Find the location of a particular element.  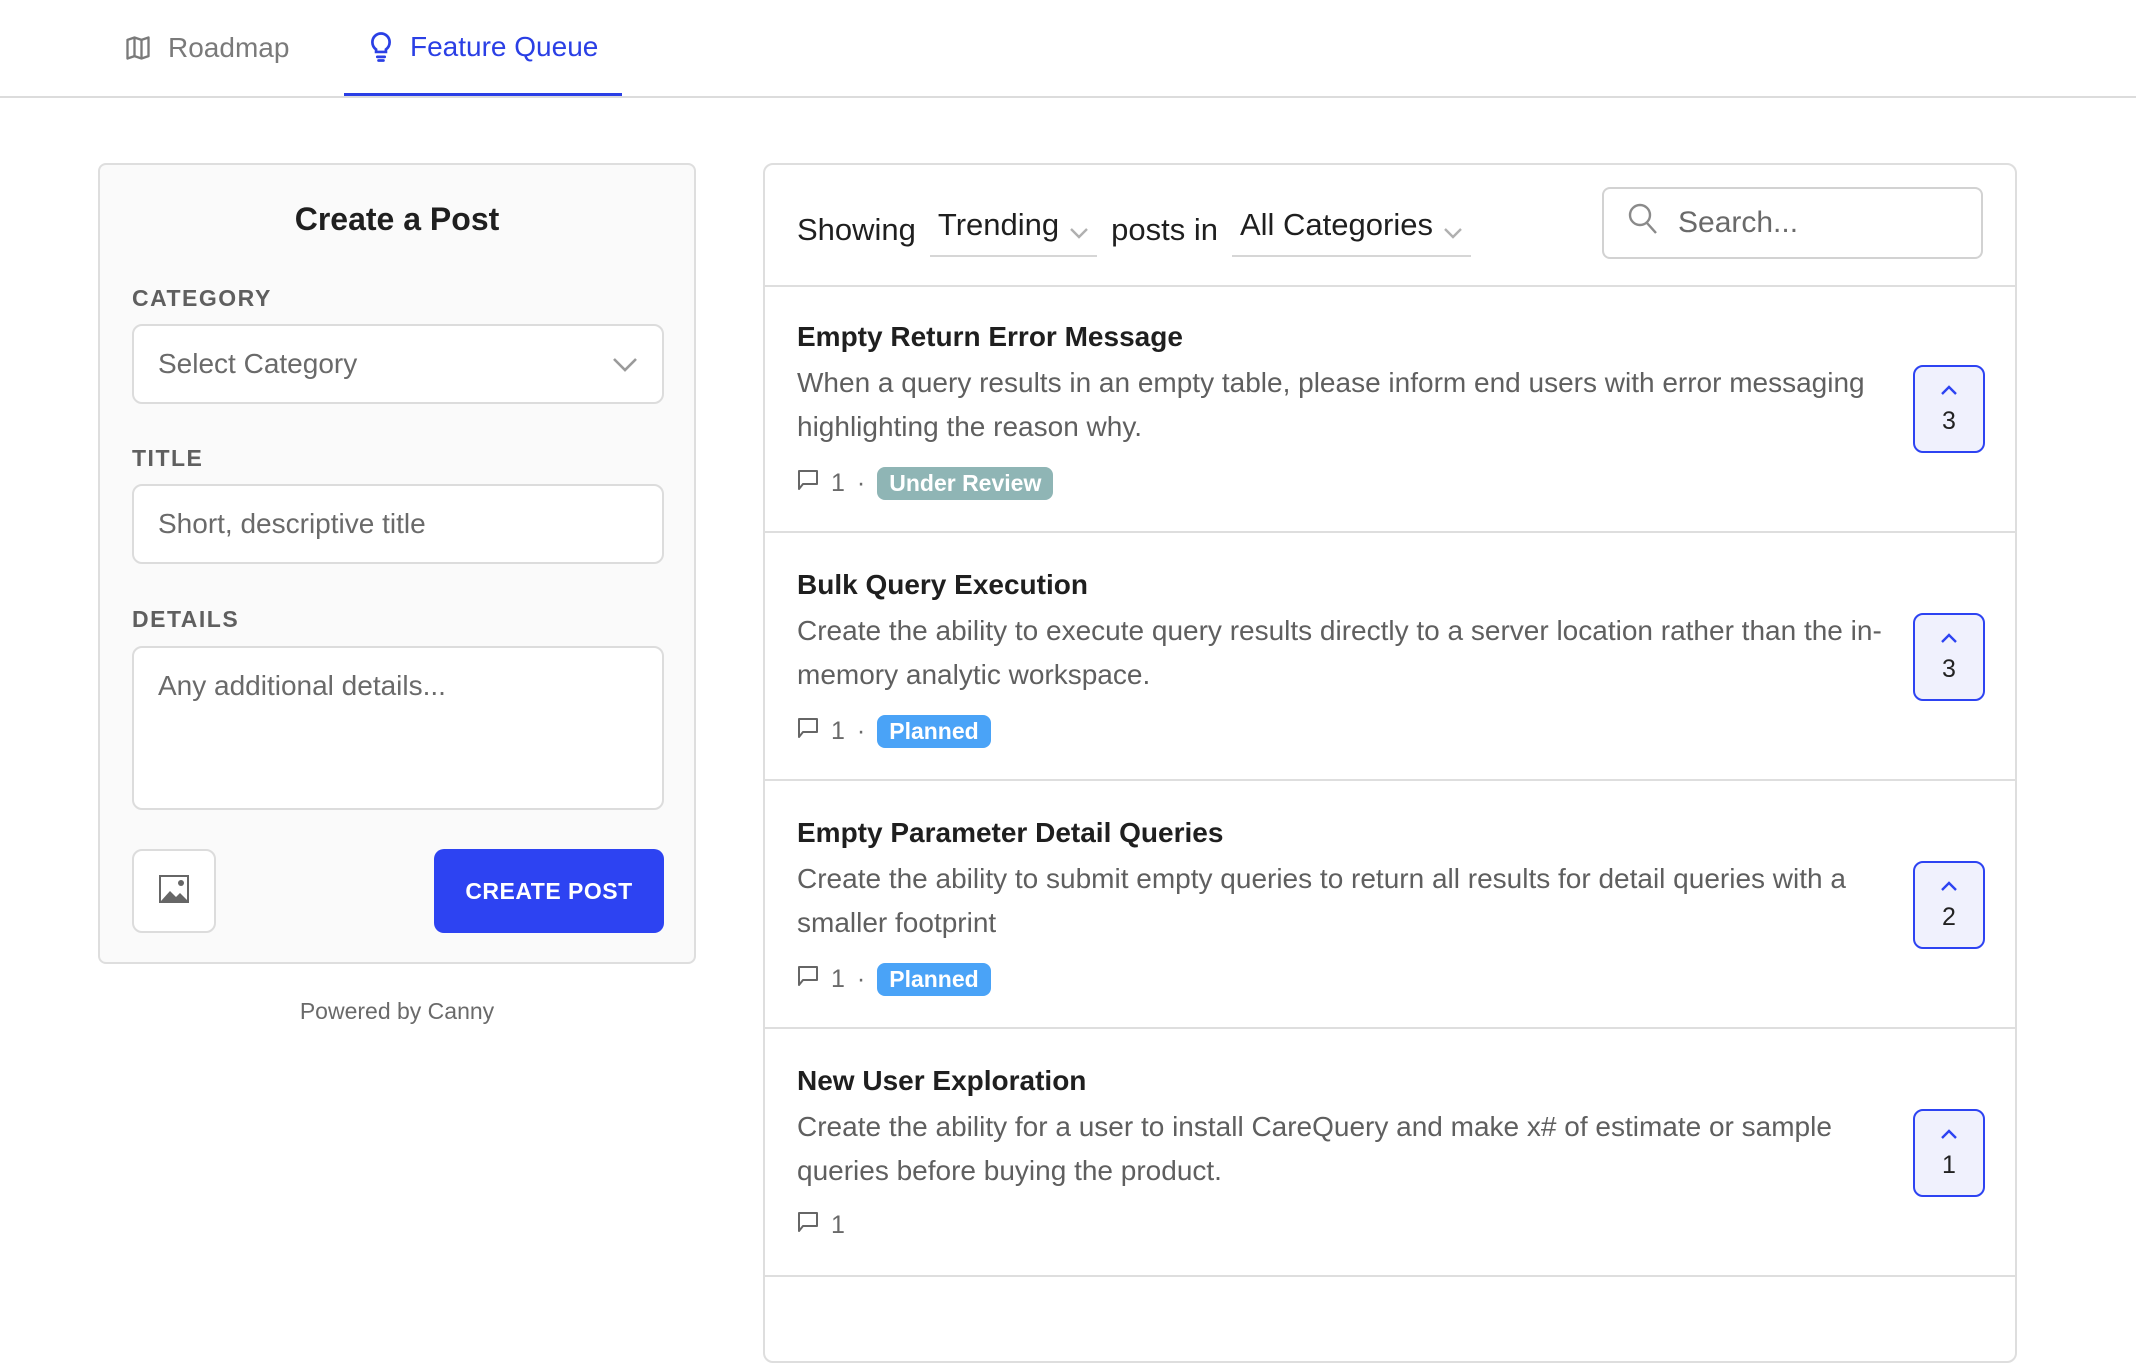

tab-roadmap-label: Roadmap is located at coordinates (229, 47).